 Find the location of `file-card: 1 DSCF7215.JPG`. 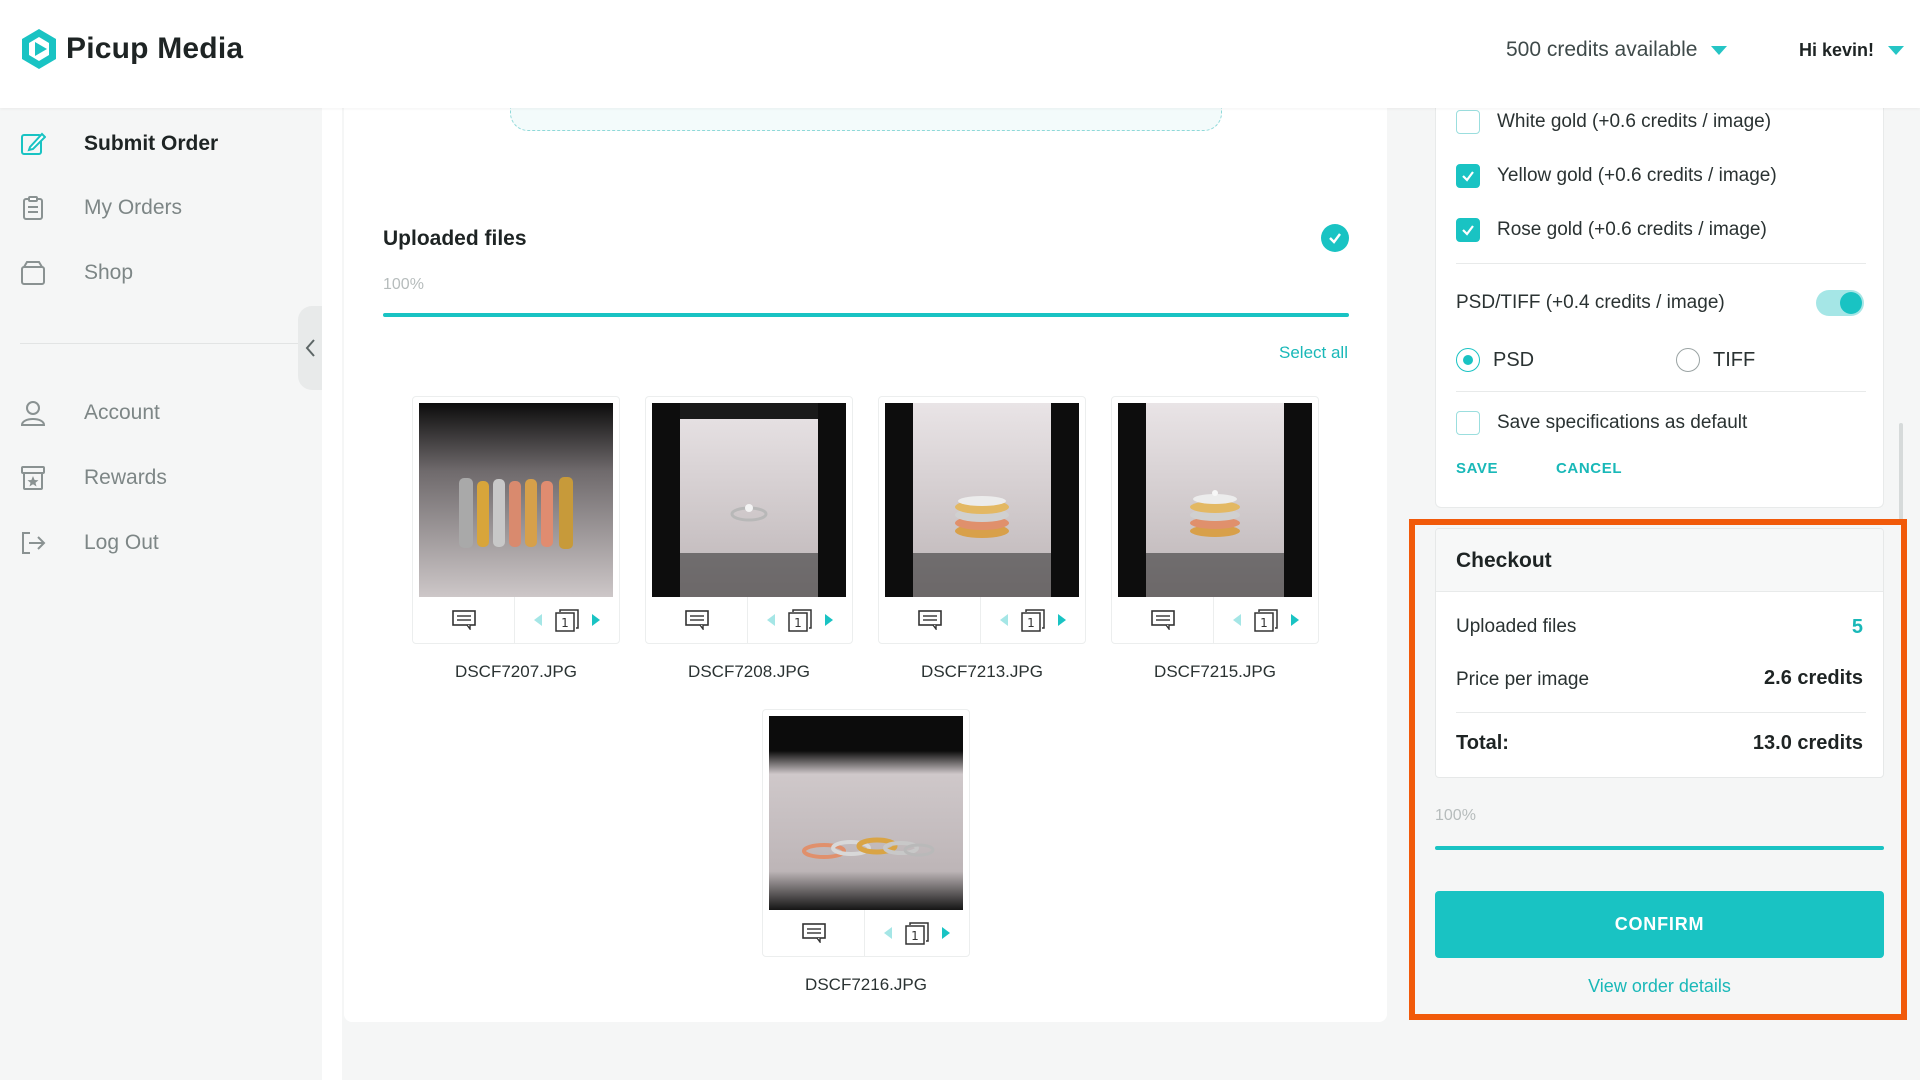

file-card: 1 DSCF7215.JPG is located at coordinates (1215, 539).